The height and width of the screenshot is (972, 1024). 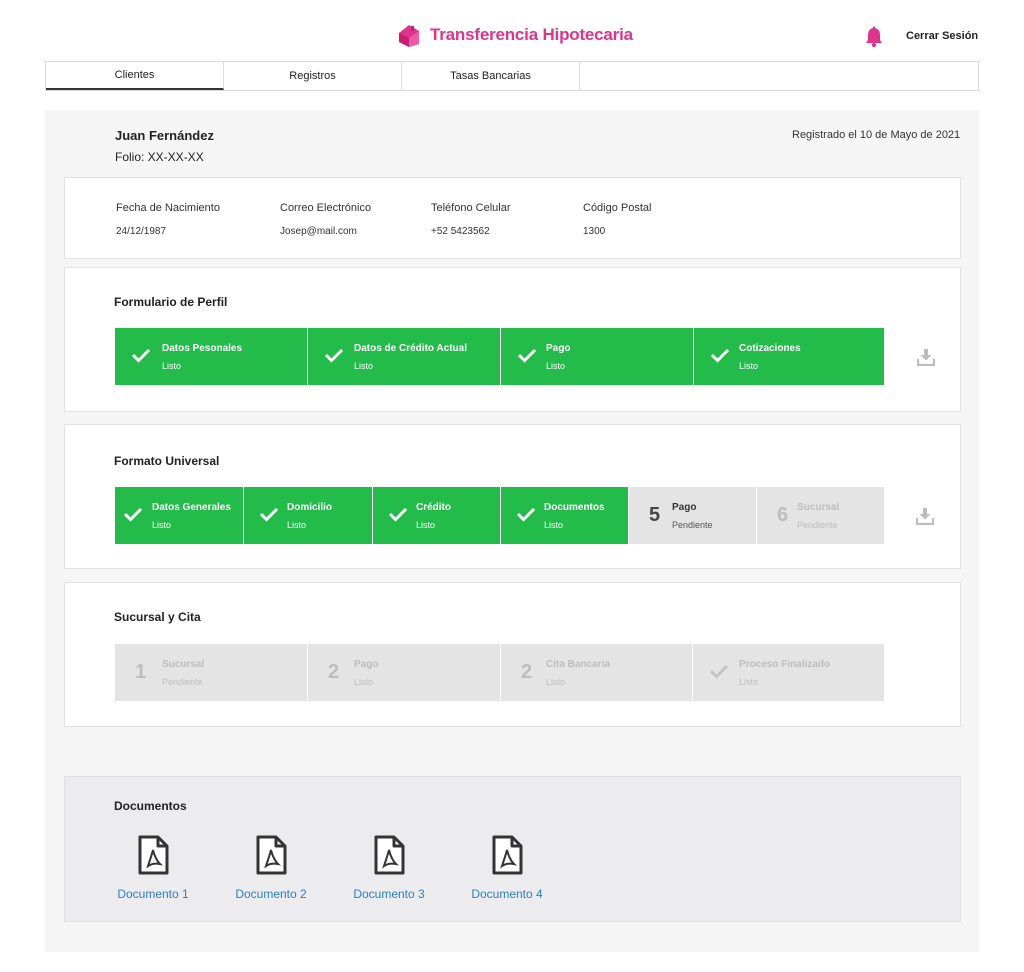 What do you see at coordinates (596, 356) in the screenshot?
I see `perfil-step-pago: Pago Listo` at bounding box center [596, 356].